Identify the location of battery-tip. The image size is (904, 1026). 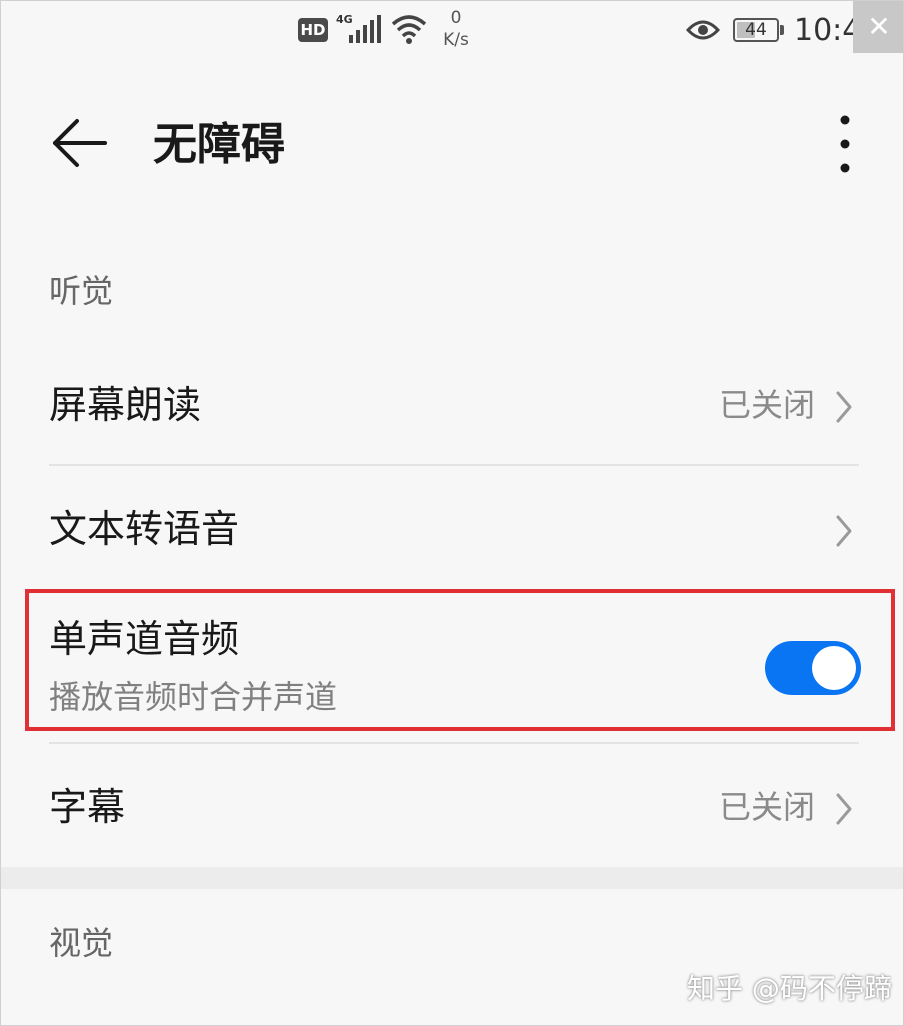
(782, 30).